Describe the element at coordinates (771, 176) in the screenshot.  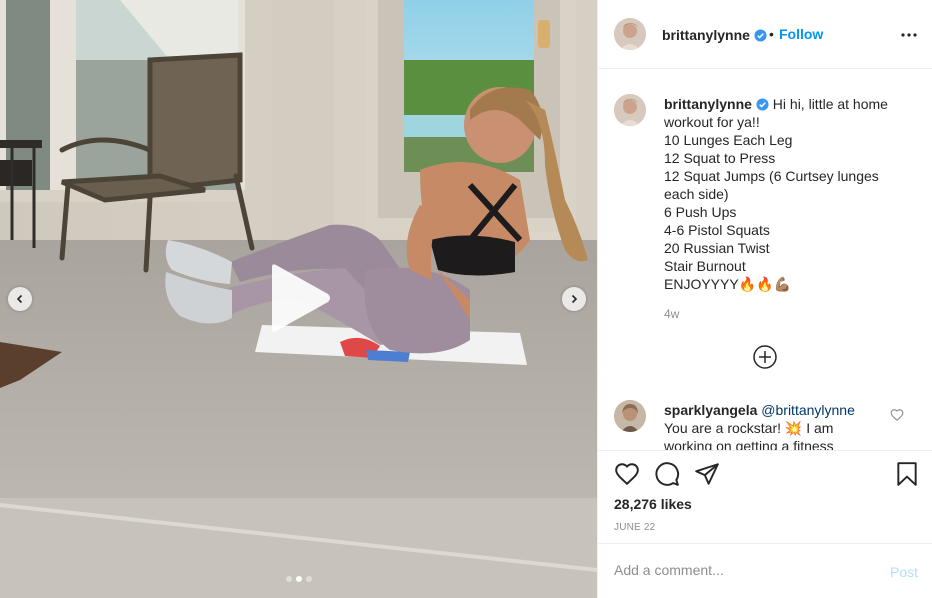
I see `caption-line: 12 Squat Jumps (6 Curtsey lunges` at that location.